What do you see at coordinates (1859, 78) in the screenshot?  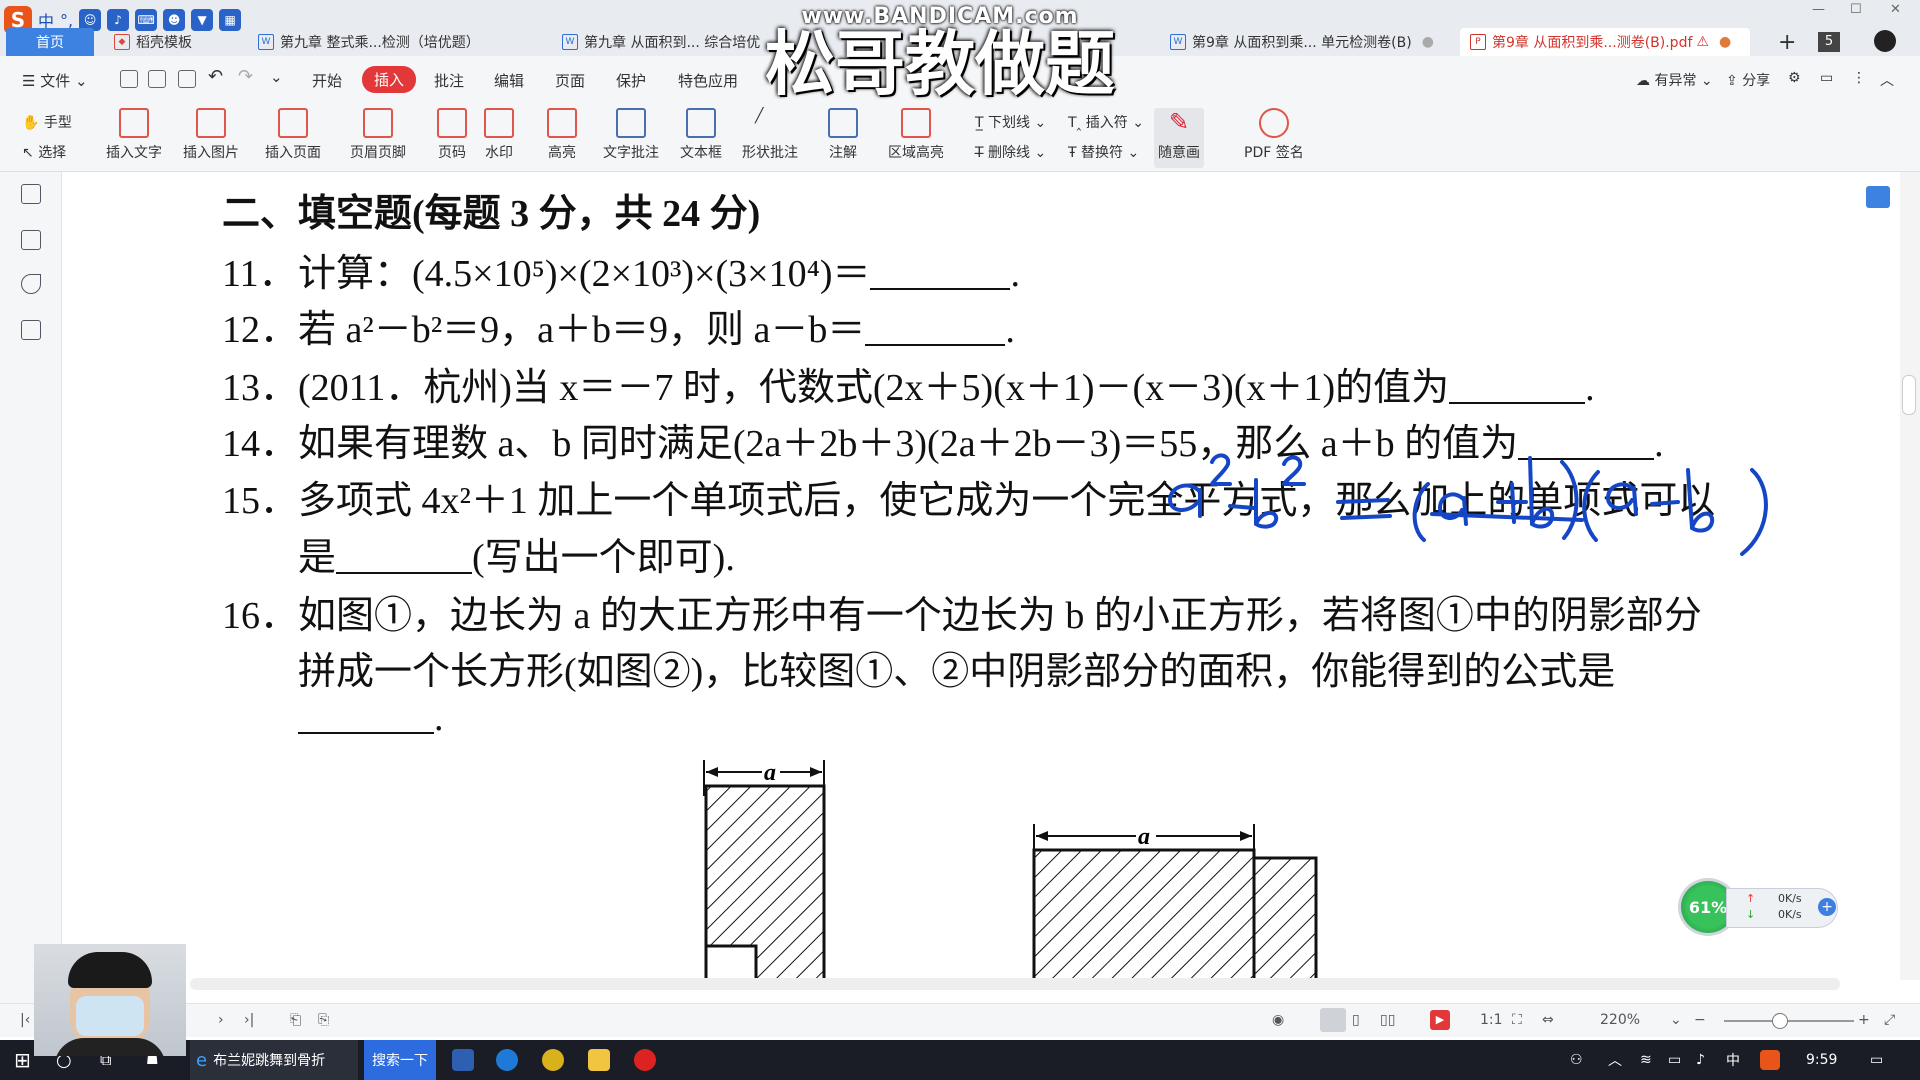 I see `more-icon: ⋮` at bounding box center [1859, 78].